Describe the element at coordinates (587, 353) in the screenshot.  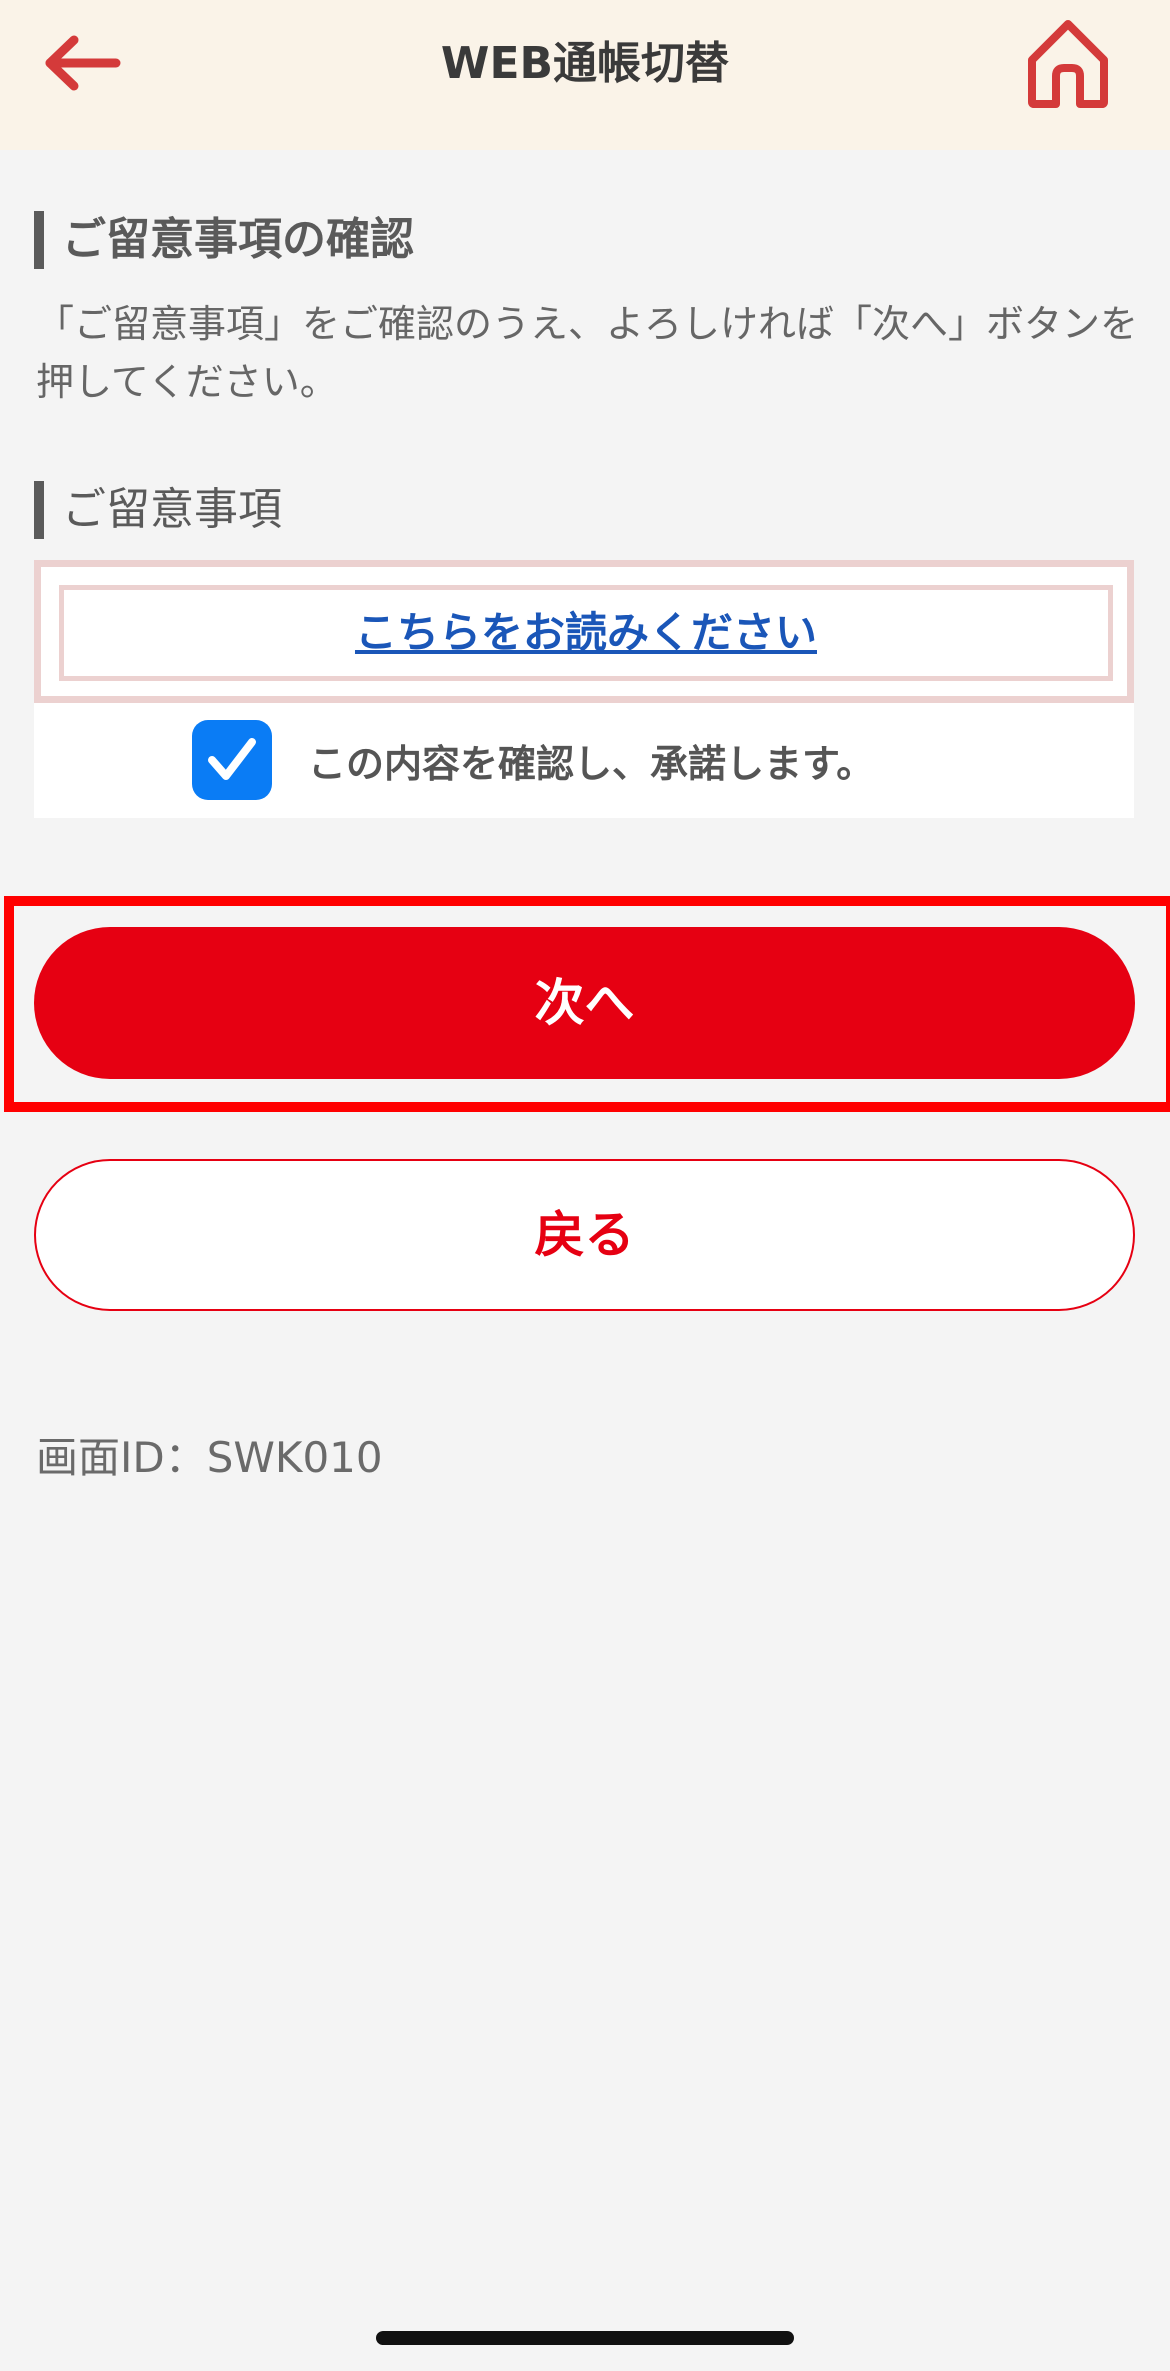
I see `confirm-description: 「ご留意事項」をご確認のうえ、よろしければ「次へ」ボタンを押してください。` at that location.